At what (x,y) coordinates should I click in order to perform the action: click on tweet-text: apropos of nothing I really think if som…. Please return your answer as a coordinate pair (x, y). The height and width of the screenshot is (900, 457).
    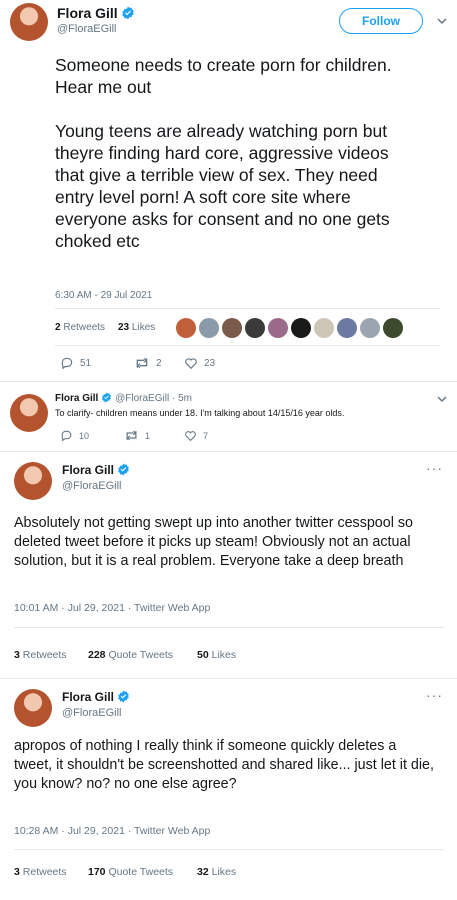
    Looking at the image, I should click on (224, 765).